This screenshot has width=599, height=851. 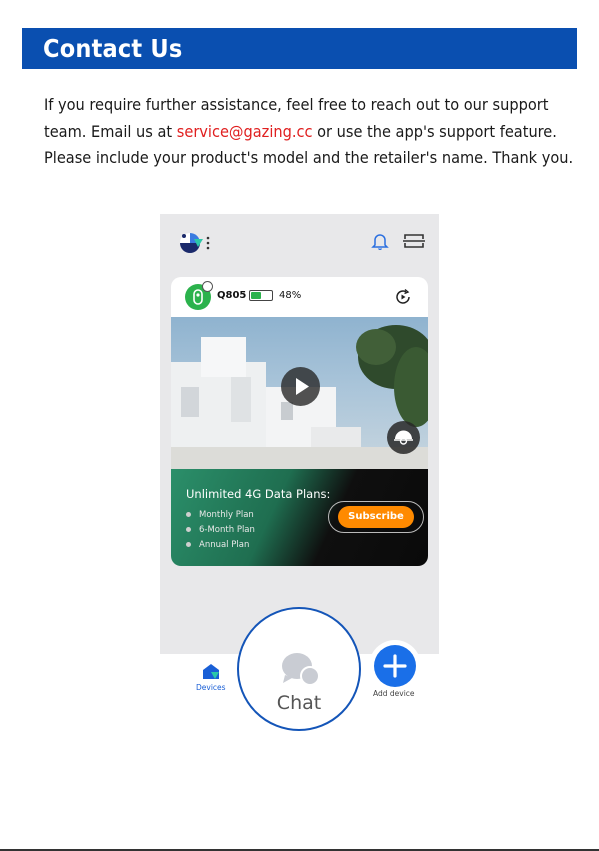 What do you see at coordinates (211, 671) in the screenshot?
I see `devices-tab-icon` at bounding box center [211, 671].